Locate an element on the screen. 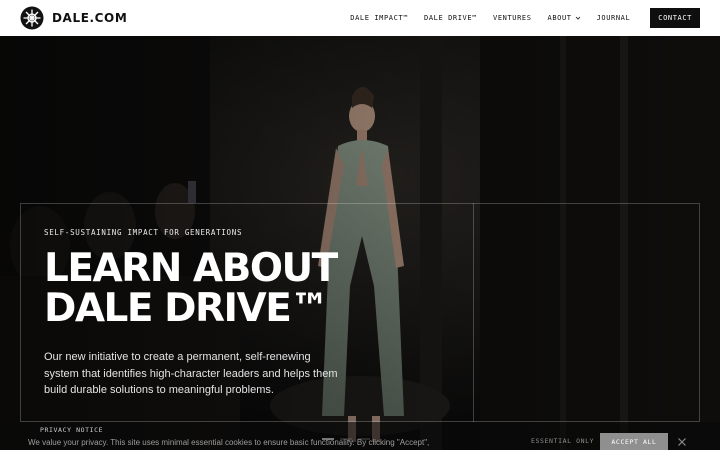  nav-about: ABOUT is located at coordinates (564, 18).